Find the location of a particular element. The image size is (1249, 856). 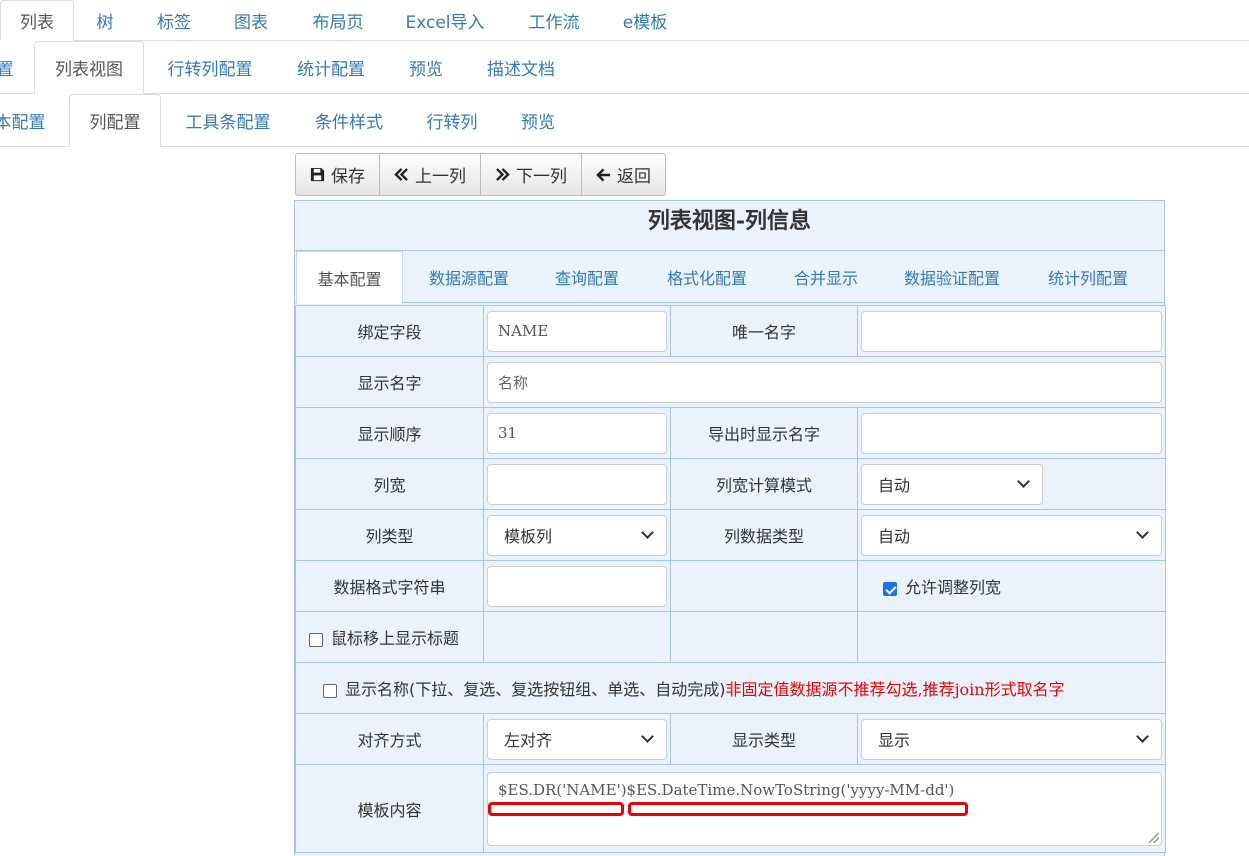

form-row: 显示名字 名称 is located at coordinates (730, 382).